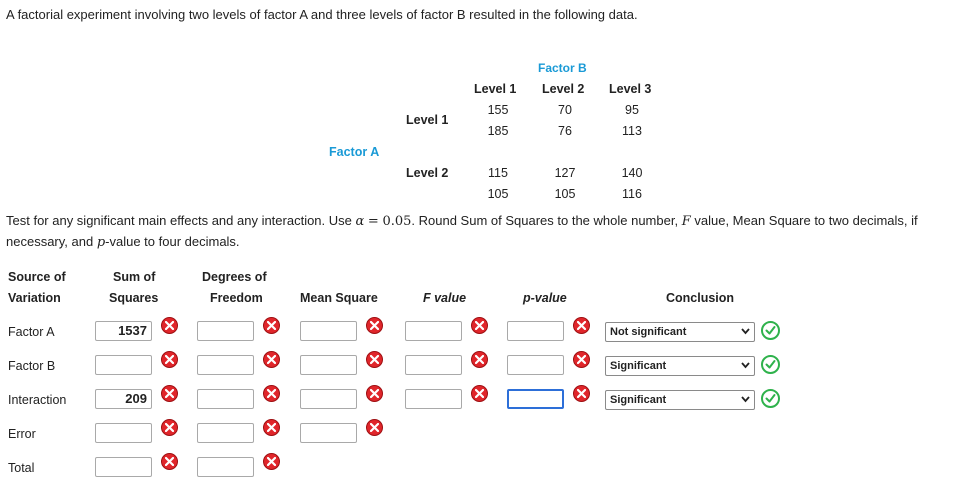 Image resolution: width=978 pixels, height=488 pixels. Describe the element at coordinates (225, 331) in the screenshot. I see `df-input-factor-a` at that location.